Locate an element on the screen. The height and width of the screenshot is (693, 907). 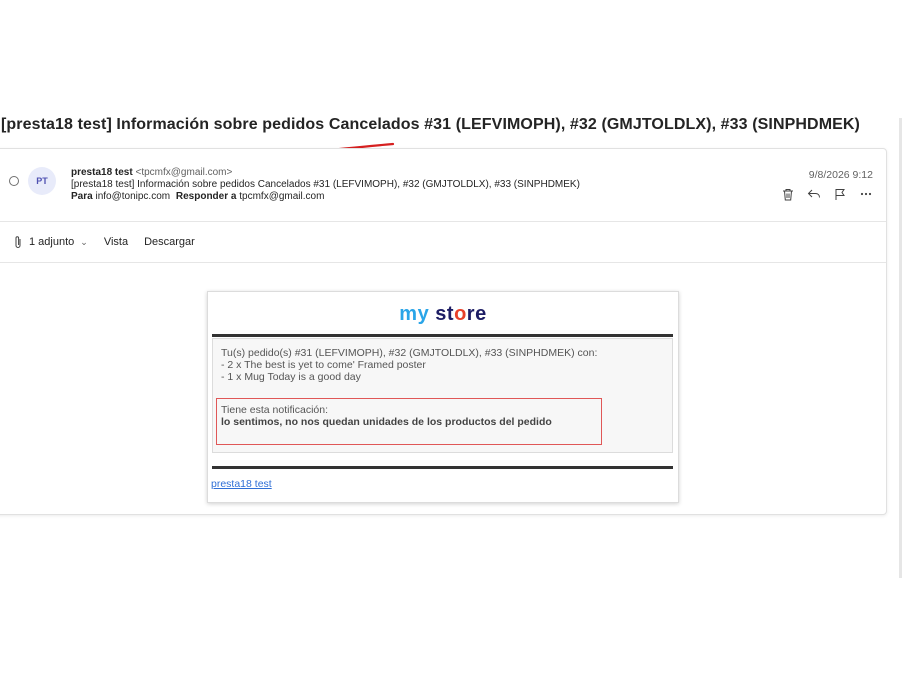
paperclip-icon is located at coordinates (18, 242).